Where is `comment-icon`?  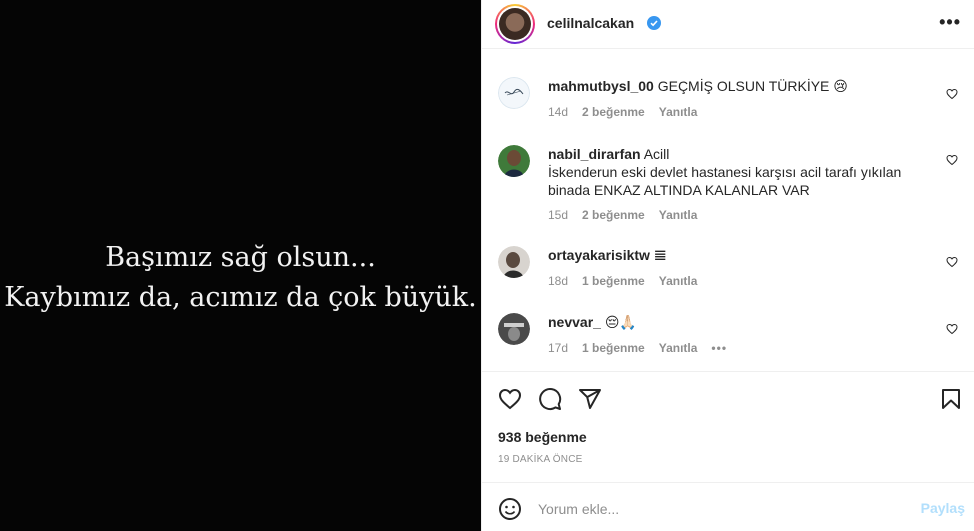 comment-icon is located at coordinates (550, 399).